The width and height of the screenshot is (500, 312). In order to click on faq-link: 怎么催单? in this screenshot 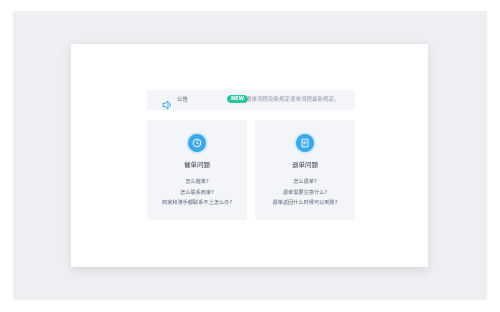, I will do `click(197, 182)`.